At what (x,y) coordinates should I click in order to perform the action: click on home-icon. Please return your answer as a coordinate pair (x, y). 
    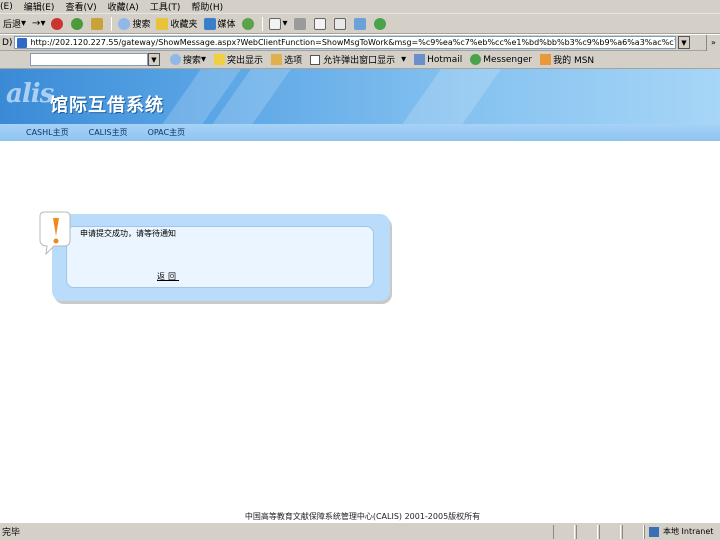
    Looking at the image, I should click on (97, 23).